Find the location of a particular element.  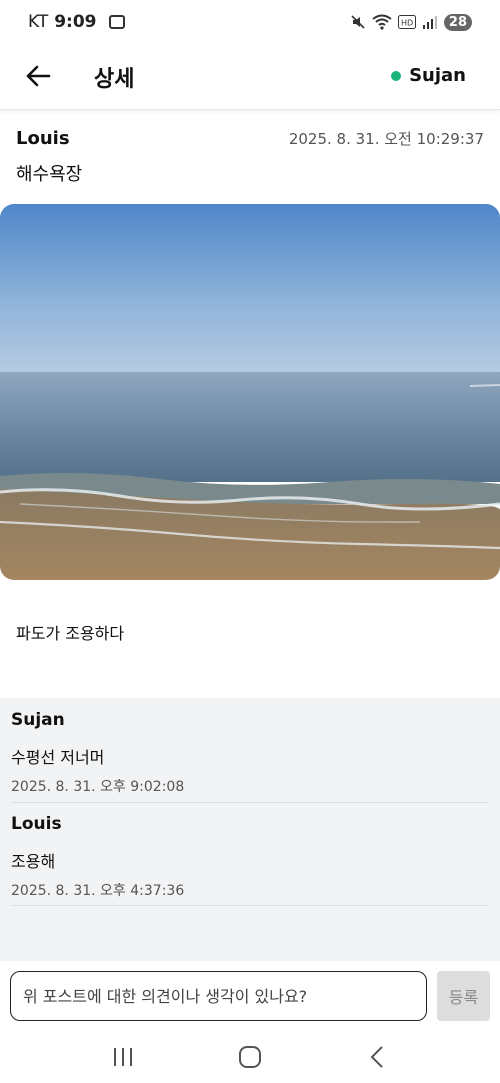

chevron-left-icon is located at coordinates (376, 1057).